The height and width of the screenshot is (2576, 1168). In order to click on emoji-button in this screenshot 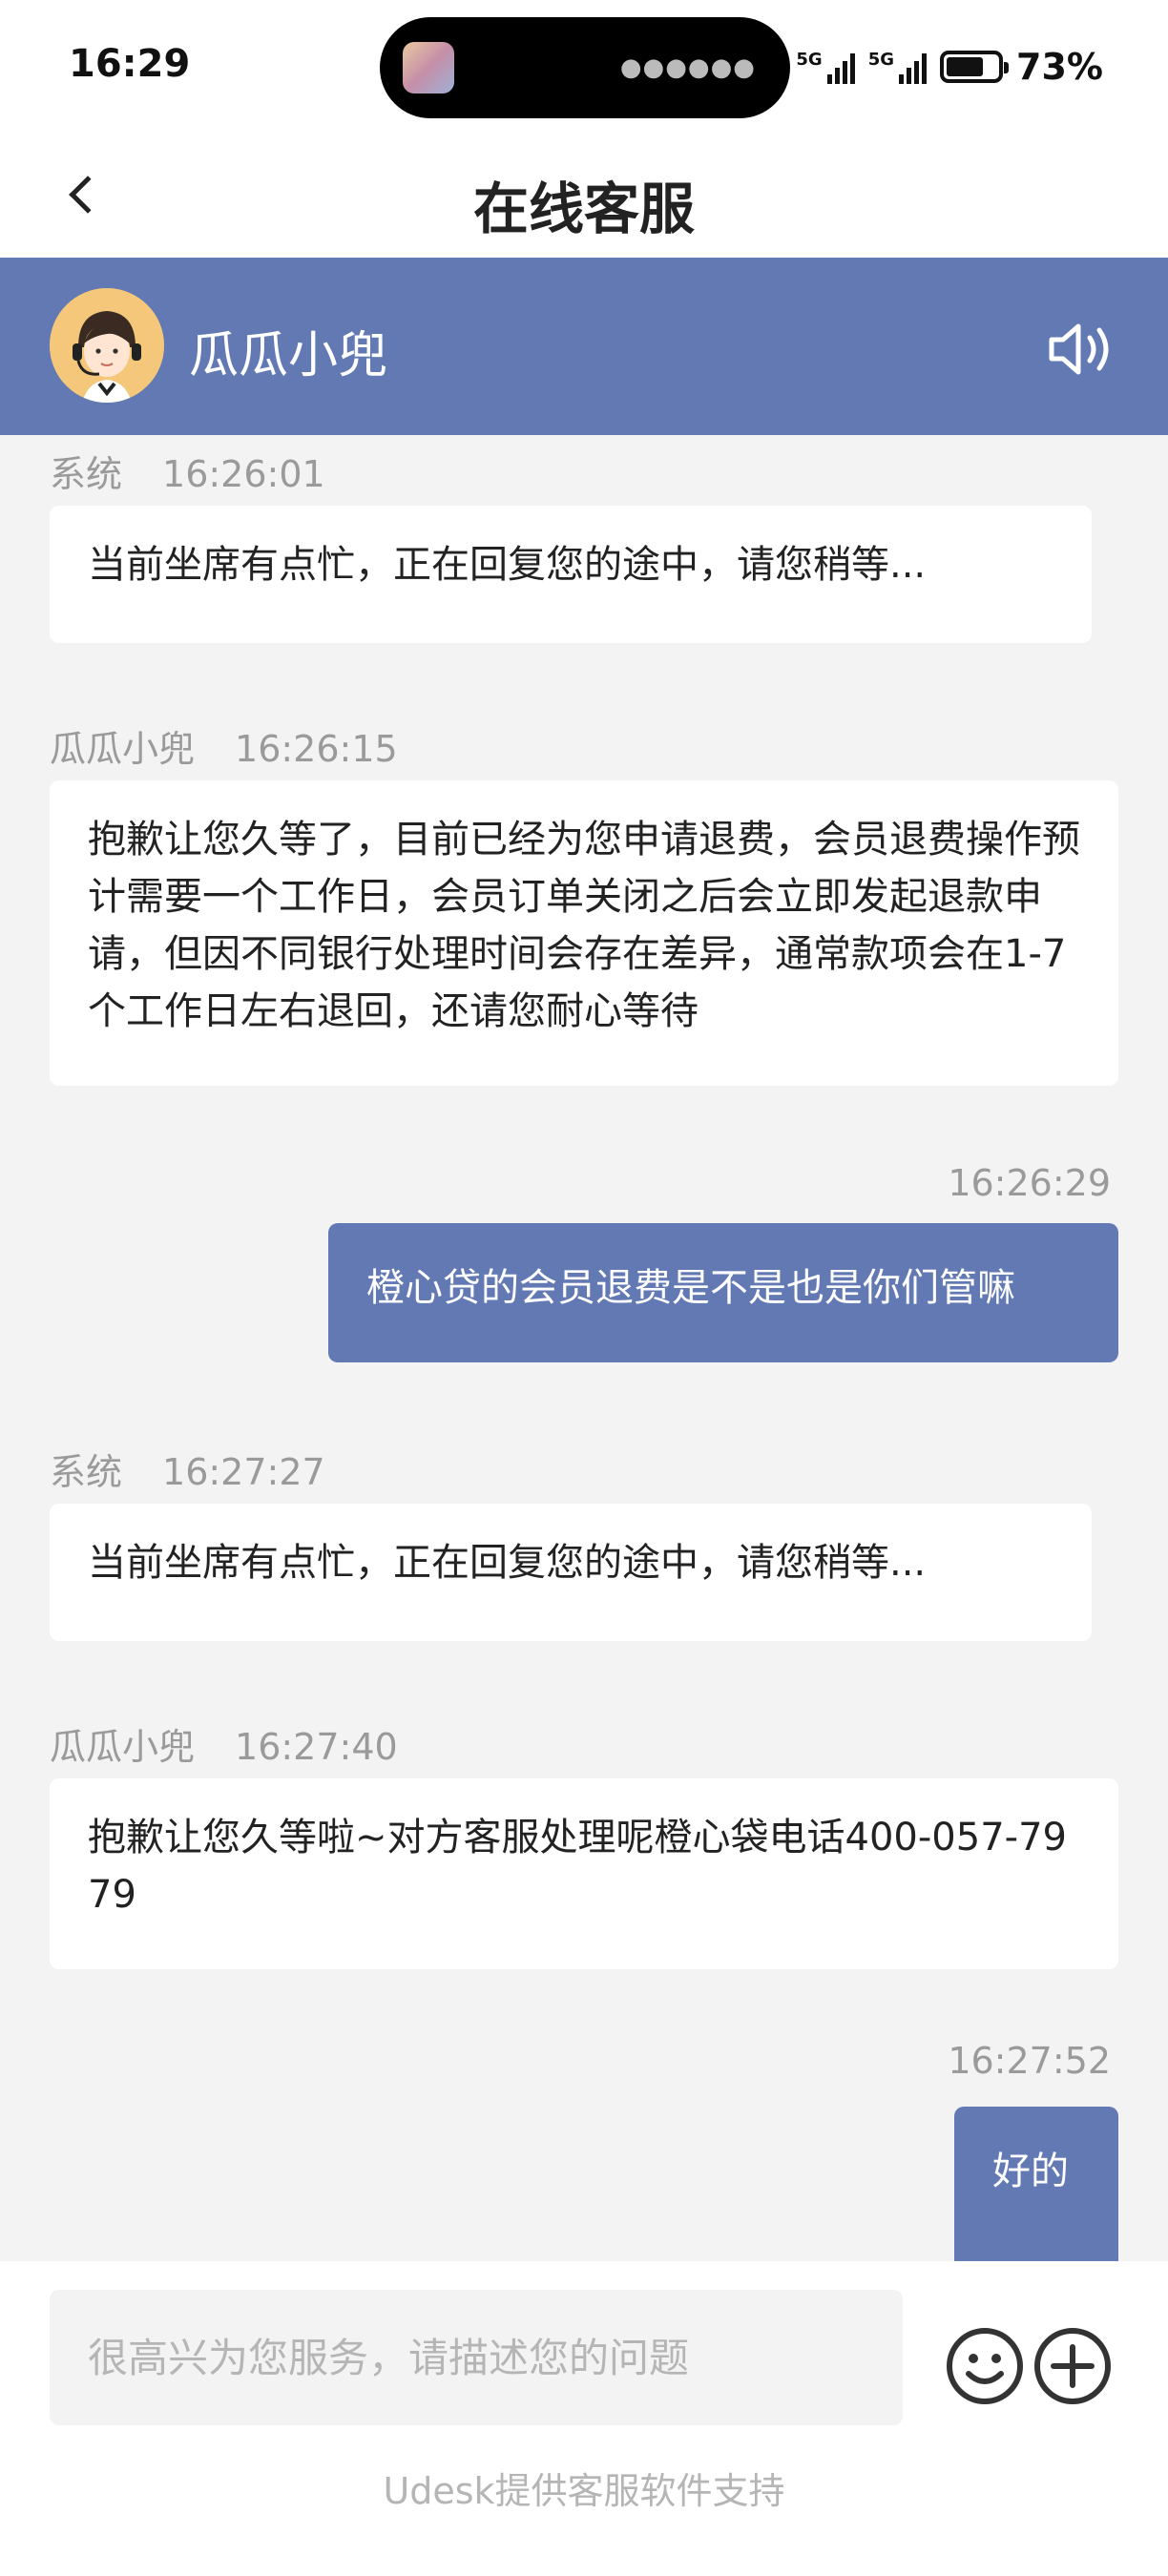, I will do `click(985, 2366)`.